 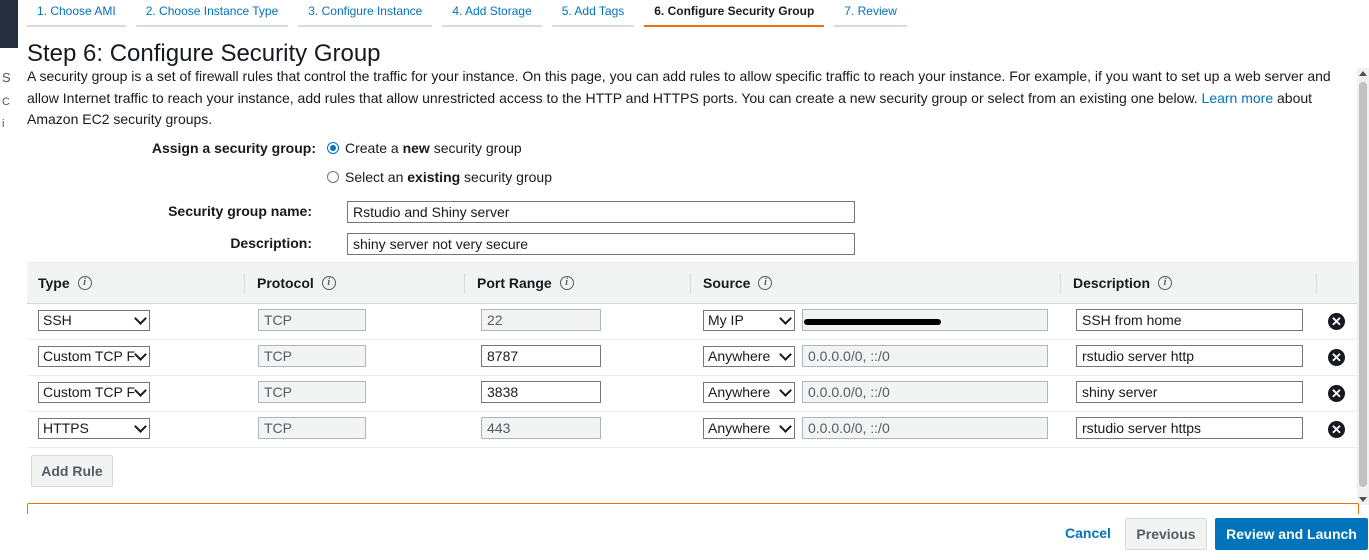 I want to click on tab-add-tags: 5. Add Tags, so click(x=593, y=13).